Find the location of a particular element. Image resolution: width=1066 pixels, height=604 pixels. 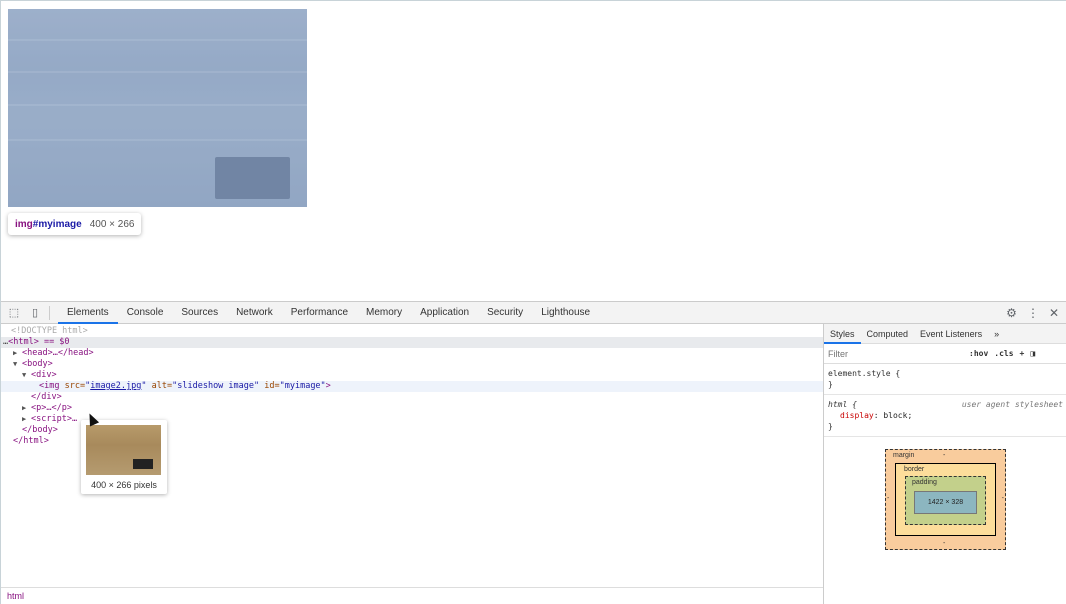

html-node-selected: …<html> == $0 is located at coordinates (412, 342).